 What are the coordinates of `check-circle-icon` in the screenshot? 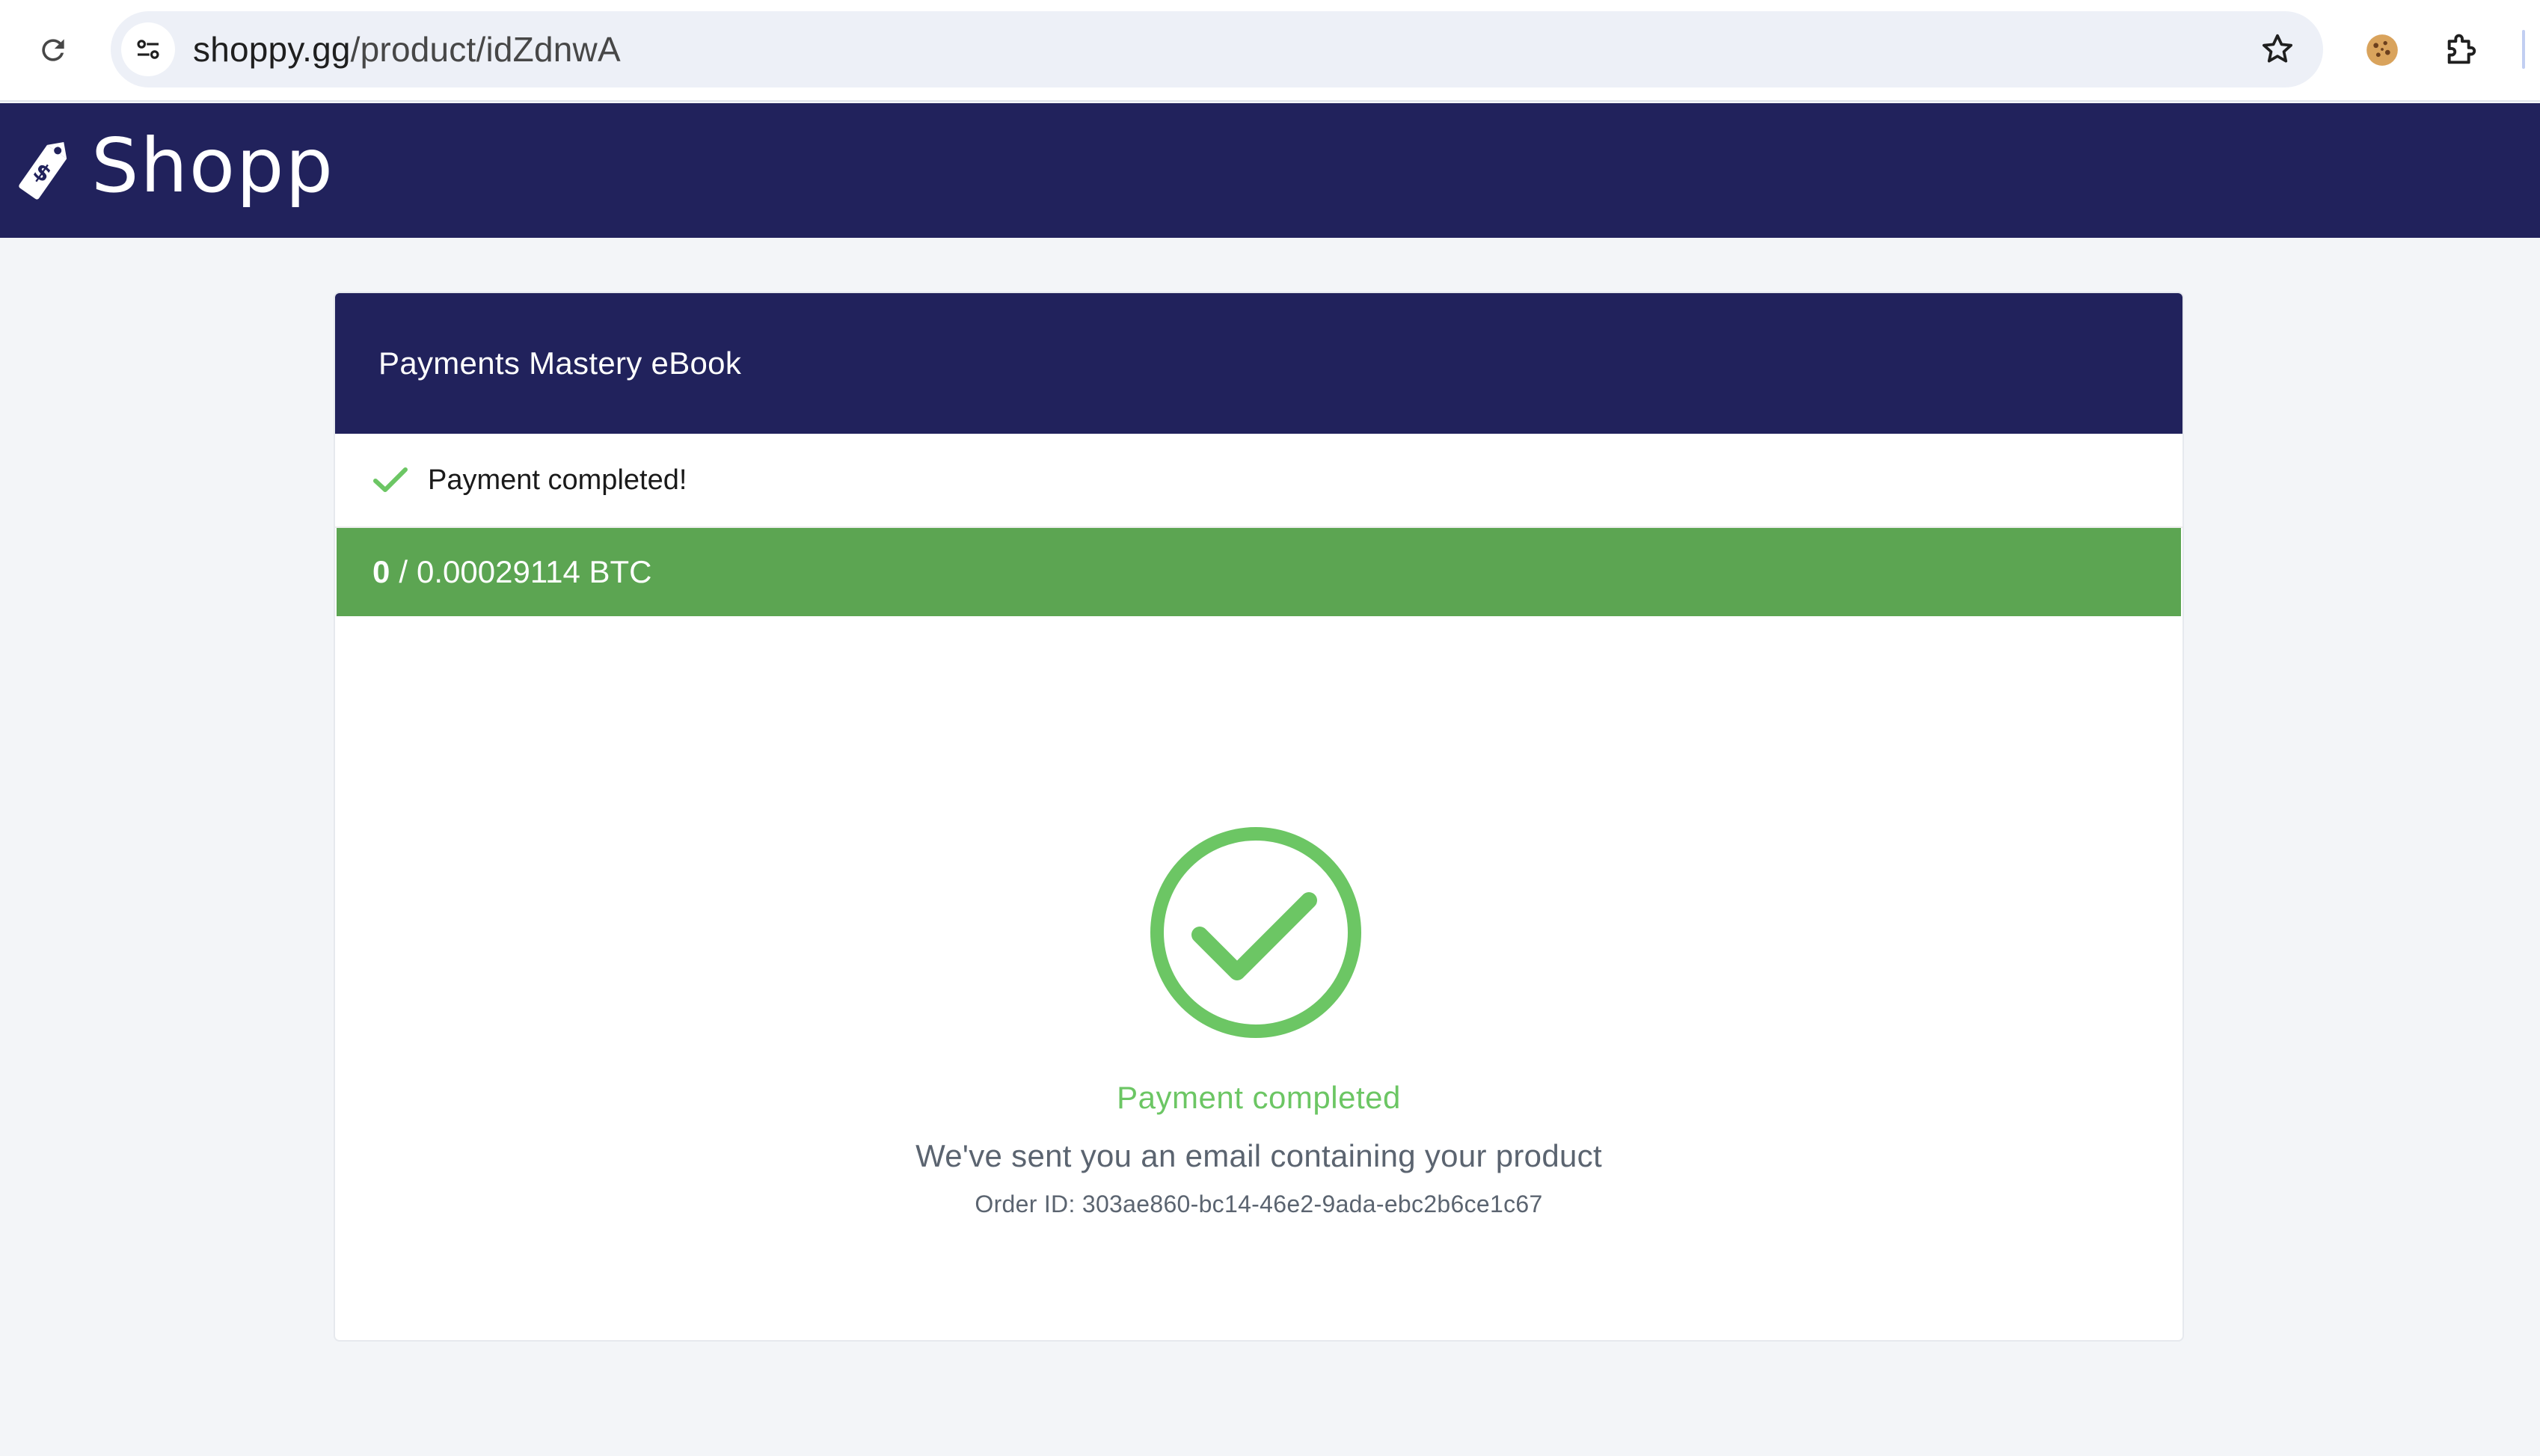 It's located at (1255, 932).